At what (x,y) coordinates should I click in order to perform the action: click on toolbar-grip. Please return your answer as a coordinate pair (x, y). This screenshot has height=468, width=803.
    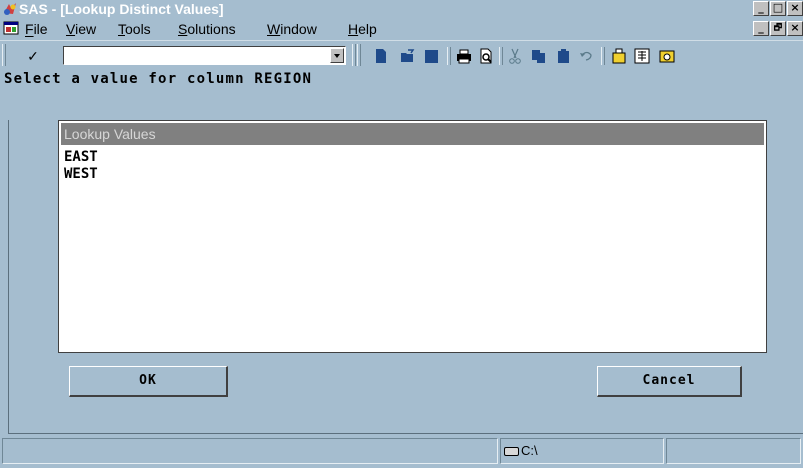
    Looking at the image, I should click on (4, 55).